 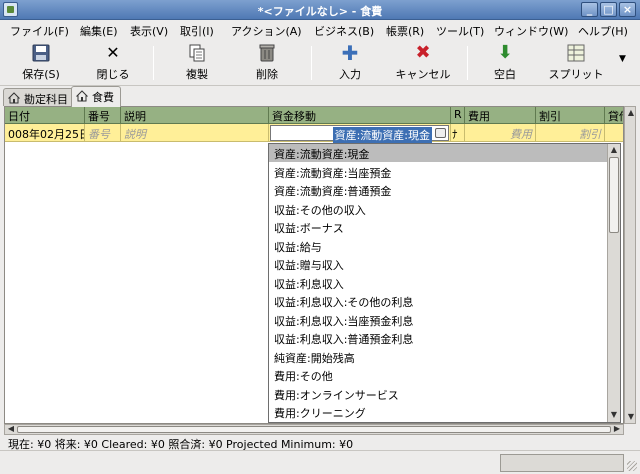 What do you see at coordinates (614, 195) in the screenshot?
I see `dropdown-scroll-thumb` at bounding box center [614, 195].